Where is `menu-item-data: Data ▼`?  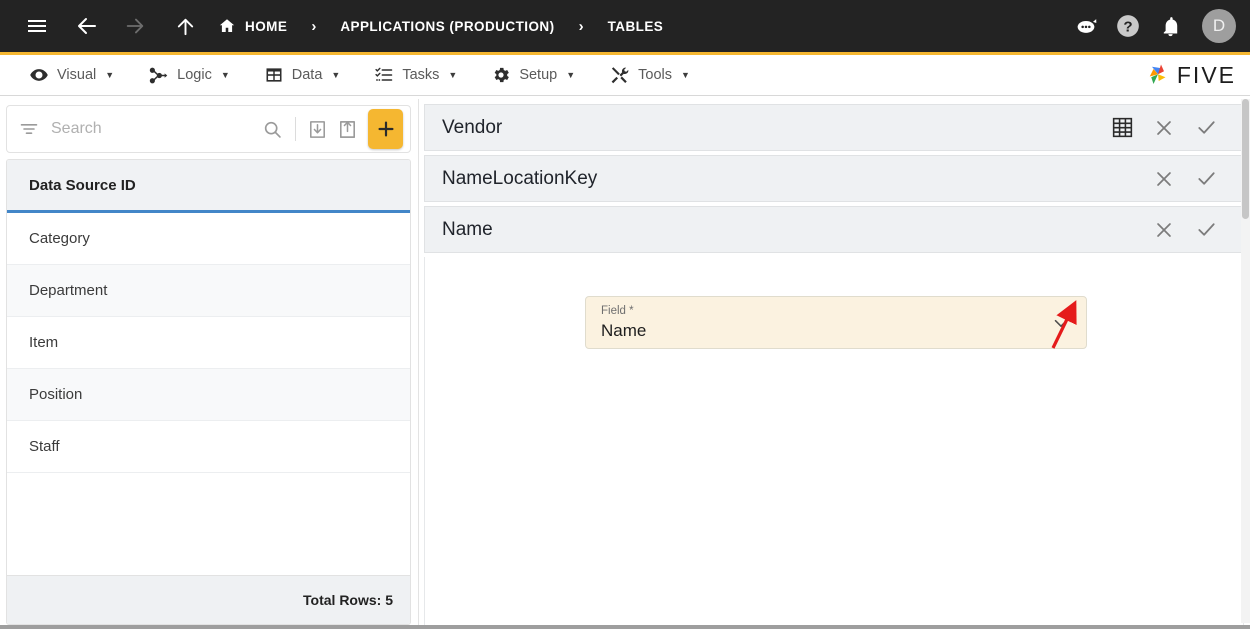 menu-item-data: Data ▼ is located at coordinates (302, 75).